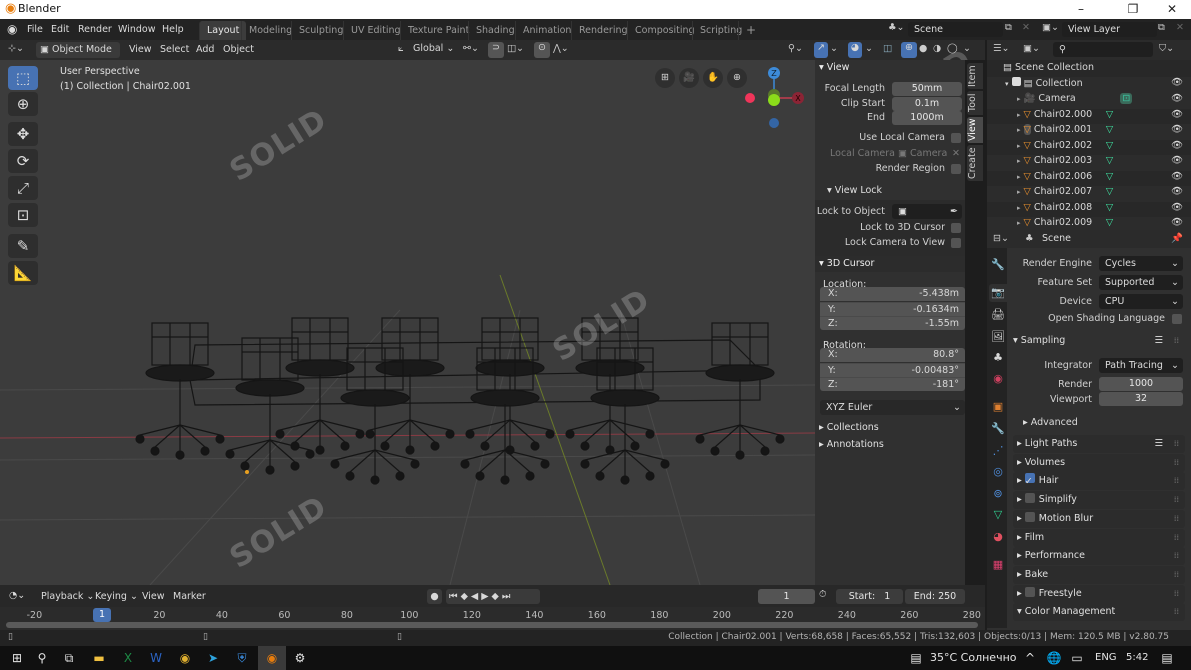 Image resolution: width=1191 pixels, height=670 pixels. Describe the element at coordinates (497, 596) in the screenshot. I see `next-keyframe-icon: ◆` at that location.